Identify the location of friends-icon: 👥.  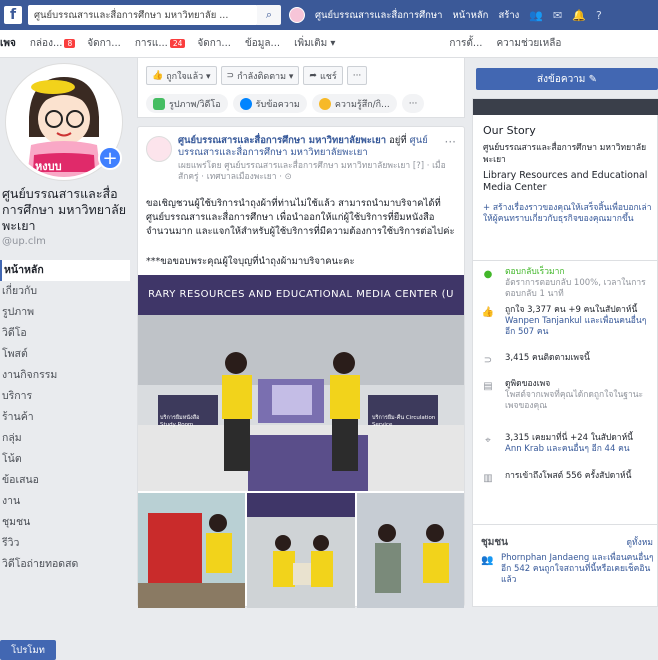
(536, 15).